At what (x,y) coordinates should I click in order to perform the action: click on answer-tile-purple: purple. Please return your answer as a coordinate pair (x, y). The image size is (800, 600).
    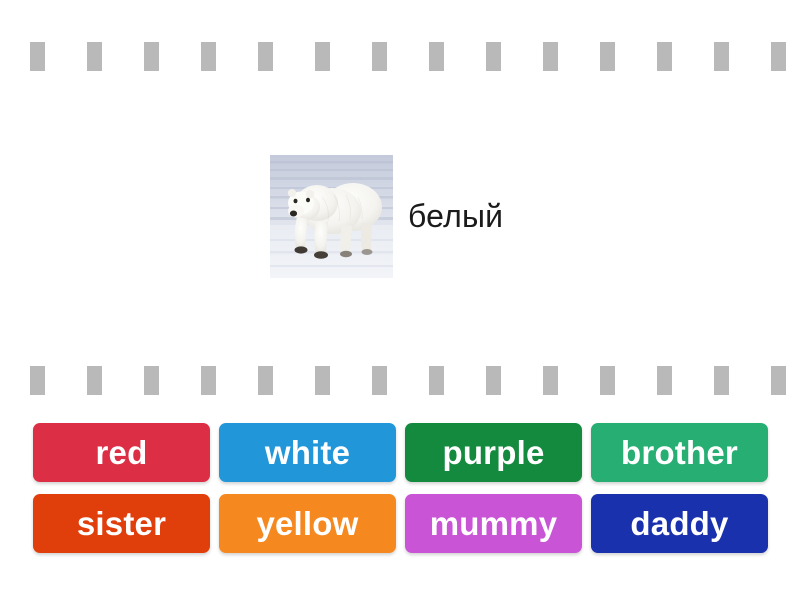
    Looking at the image, I should click on (493, 452).